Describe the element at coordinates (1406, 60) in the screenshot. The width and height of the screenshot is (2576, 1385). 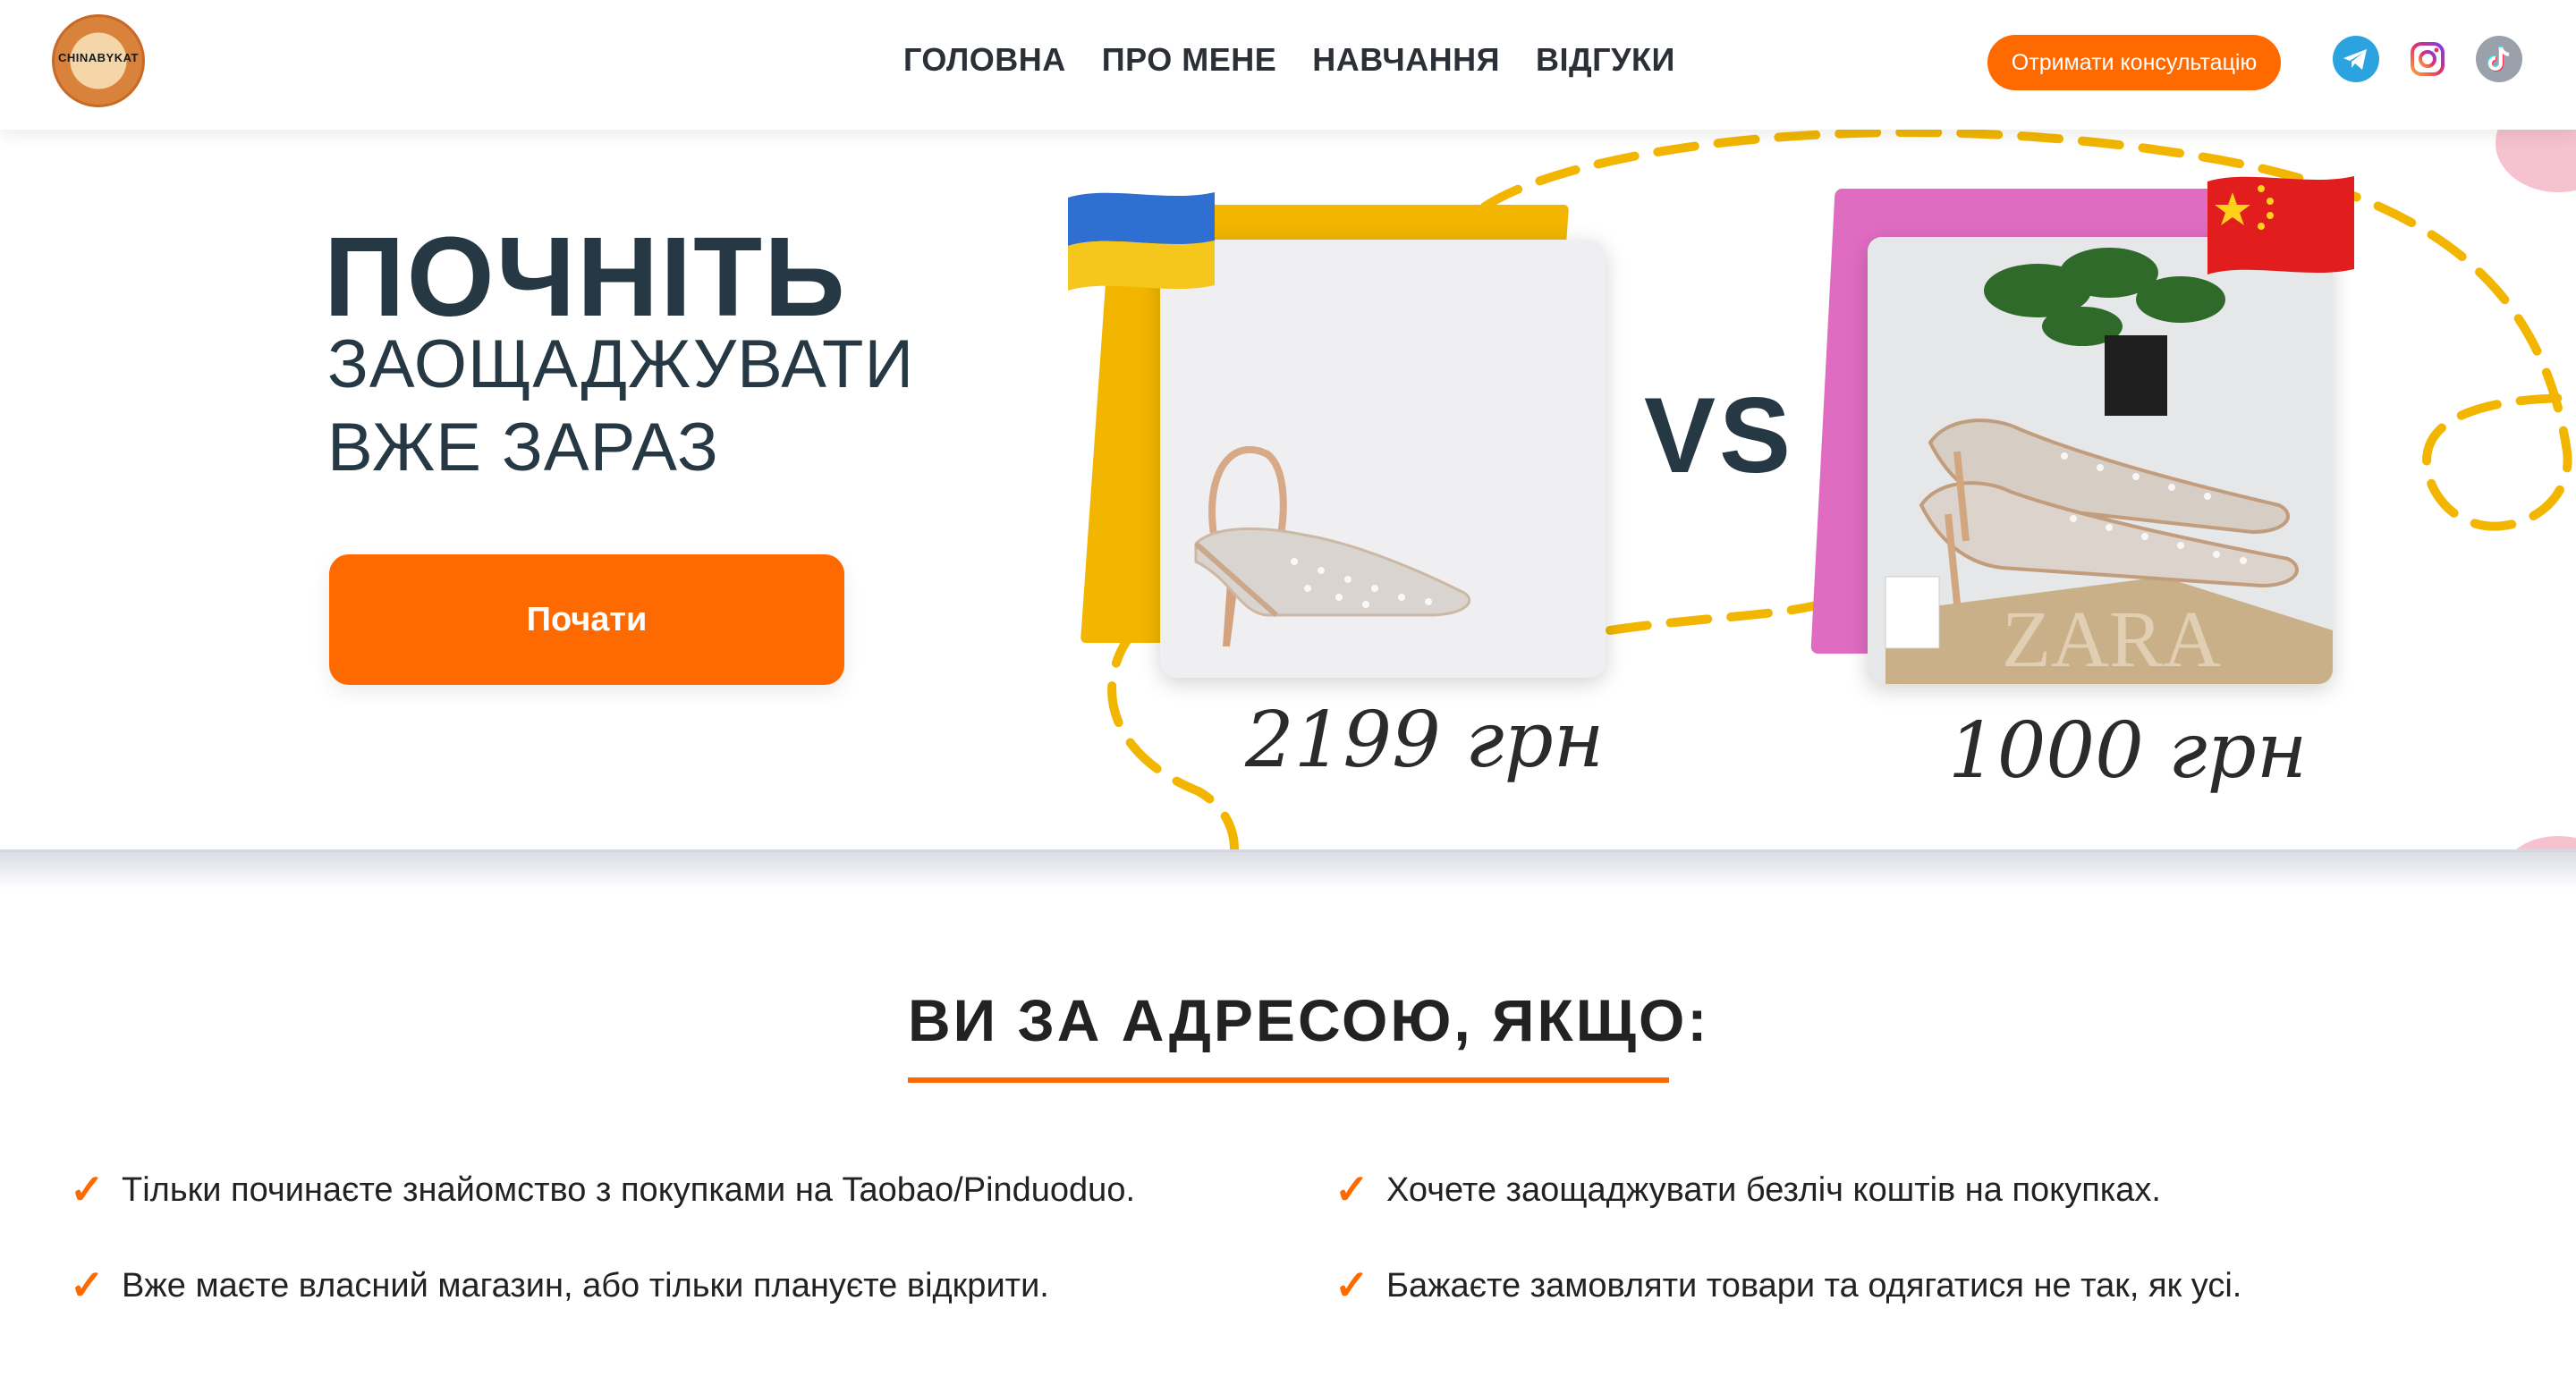
I see `nav-education: НАВЧАННЯ` at that location.